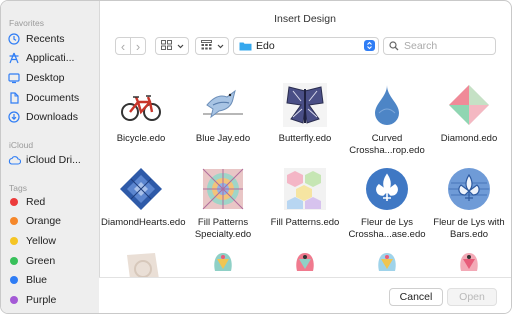 The image size is (512, 314). What do you see at coordinates (41, 261) in the screenshot?
I see `sidebar-item-label: Green` at bounding box center [41, 261].